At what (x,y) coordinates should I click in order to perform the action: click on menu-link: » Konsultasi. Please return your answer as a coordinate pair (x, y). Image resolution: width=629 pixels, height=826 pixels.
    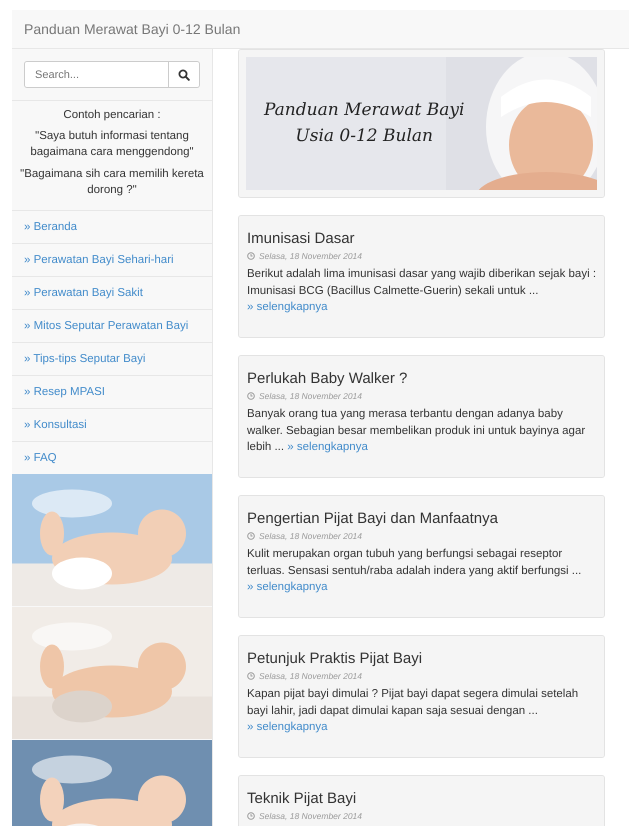
    Looking at the image, I should click on (112, 424).